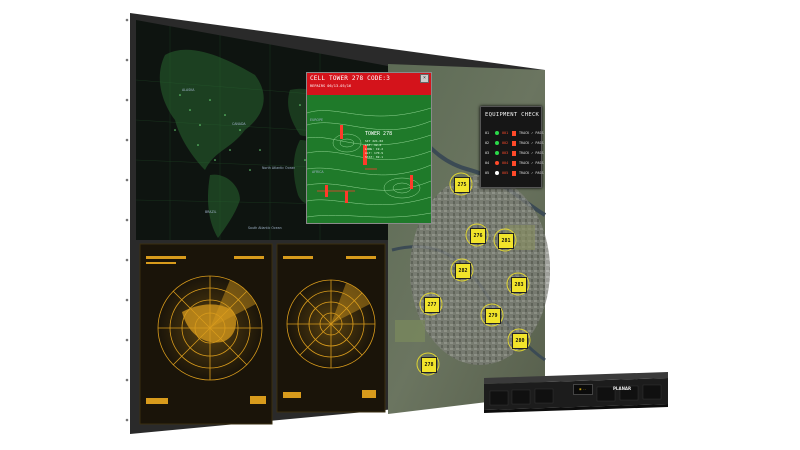 This screenshot has height=450, width=800. What do you see at coordinates (583, 389) in the screenshot?
I see `device-lcd-display: ▣ ··` at bounding box center [583, 389].